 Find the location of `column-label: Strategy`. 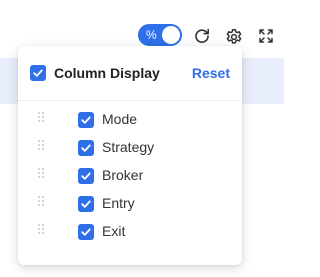

column-label: Strategy is located at coordinates (128, 147).